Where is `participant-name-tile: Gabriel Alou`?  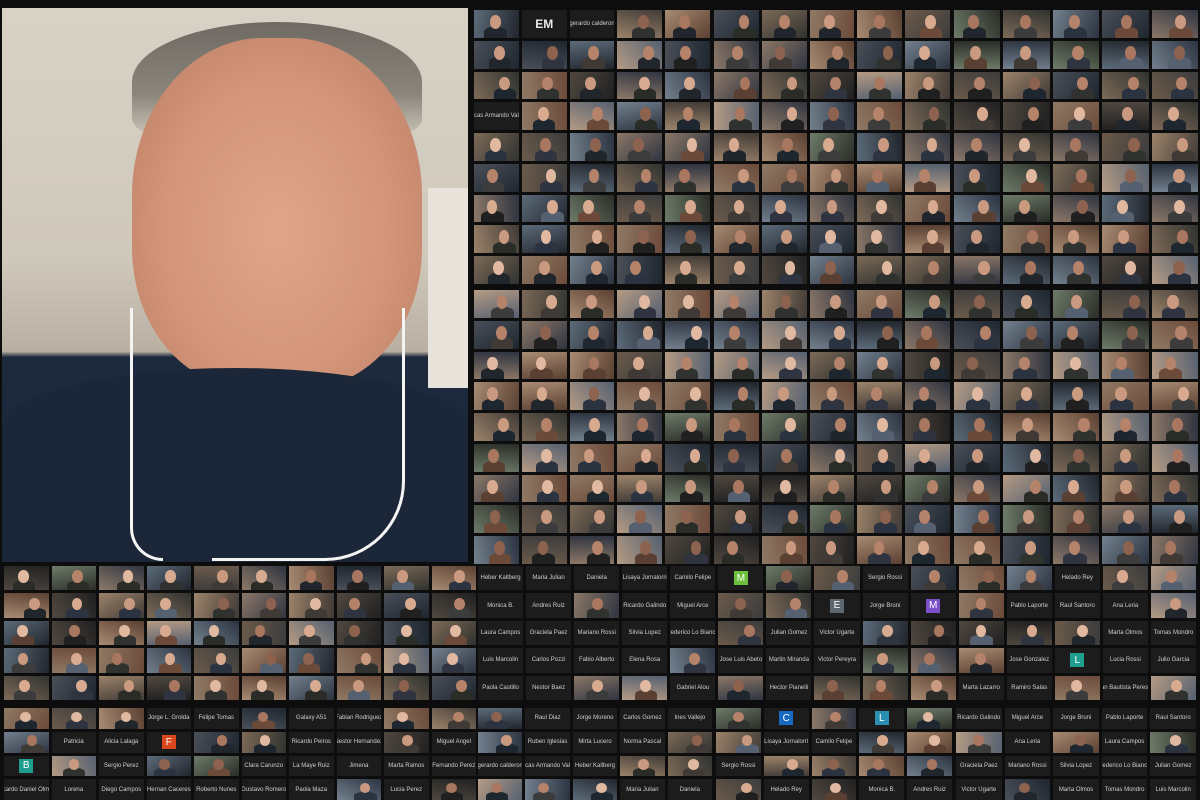
participant-name-tile: Gabriel Alou is located at coordinates (693, 687).